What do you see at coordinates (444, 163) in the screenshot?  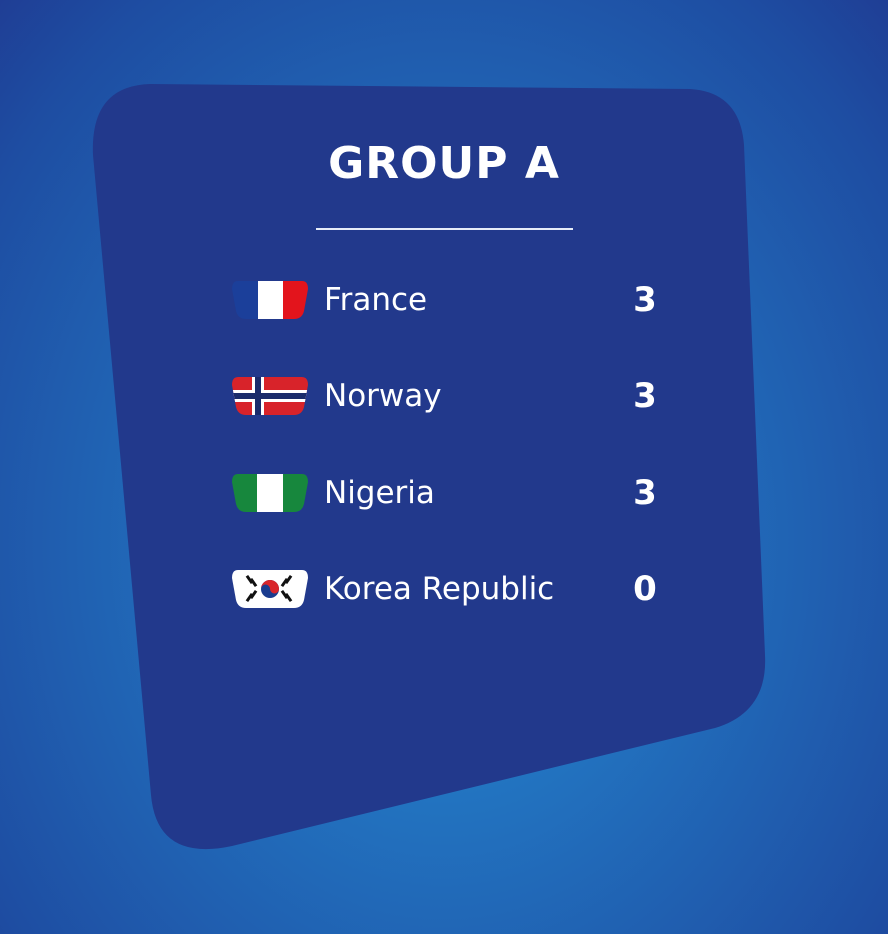 I see `group-title: GROUP A` at bounding box center [444, 163].